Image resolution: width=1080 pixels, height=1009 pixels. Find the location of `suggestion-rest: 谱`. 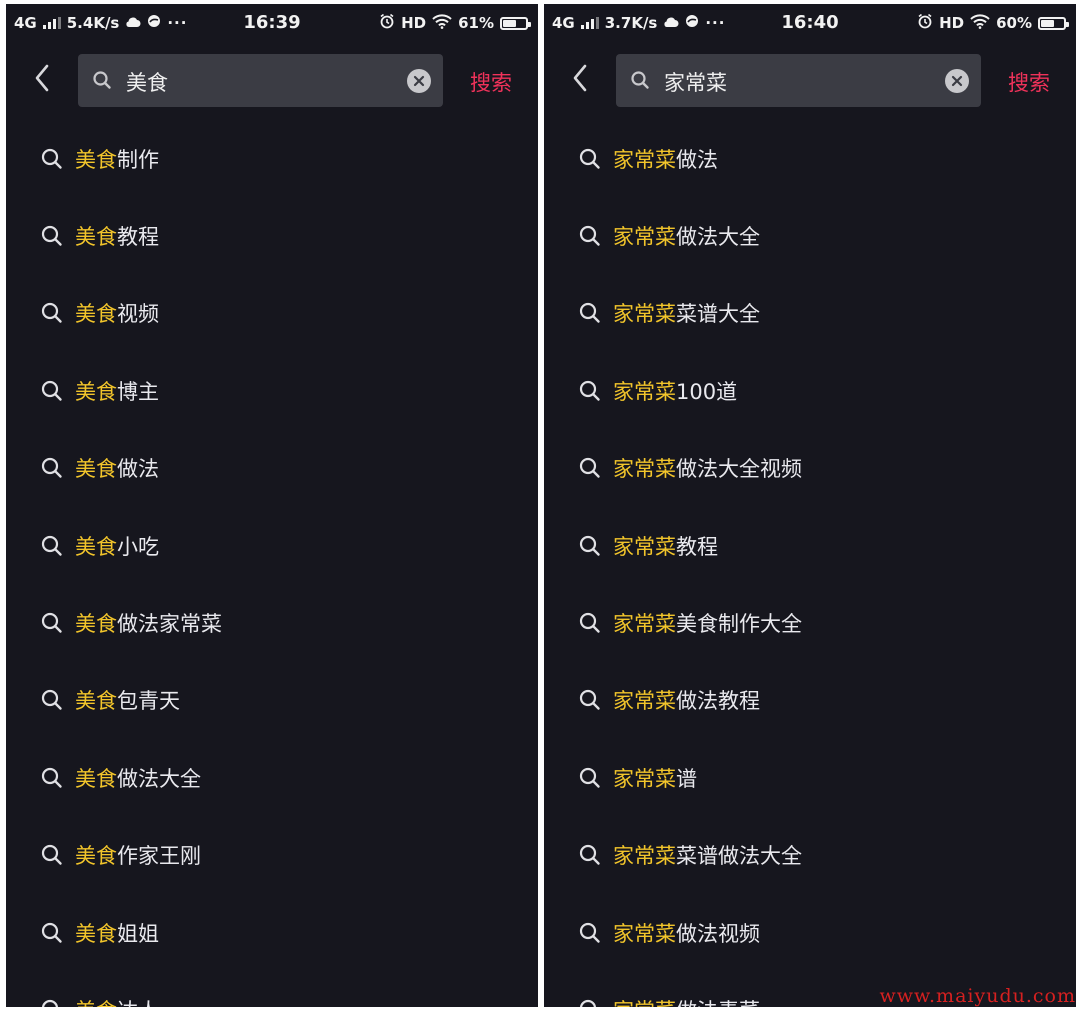

suggestion-rest: 谱 is located at coordinates (686, 778).